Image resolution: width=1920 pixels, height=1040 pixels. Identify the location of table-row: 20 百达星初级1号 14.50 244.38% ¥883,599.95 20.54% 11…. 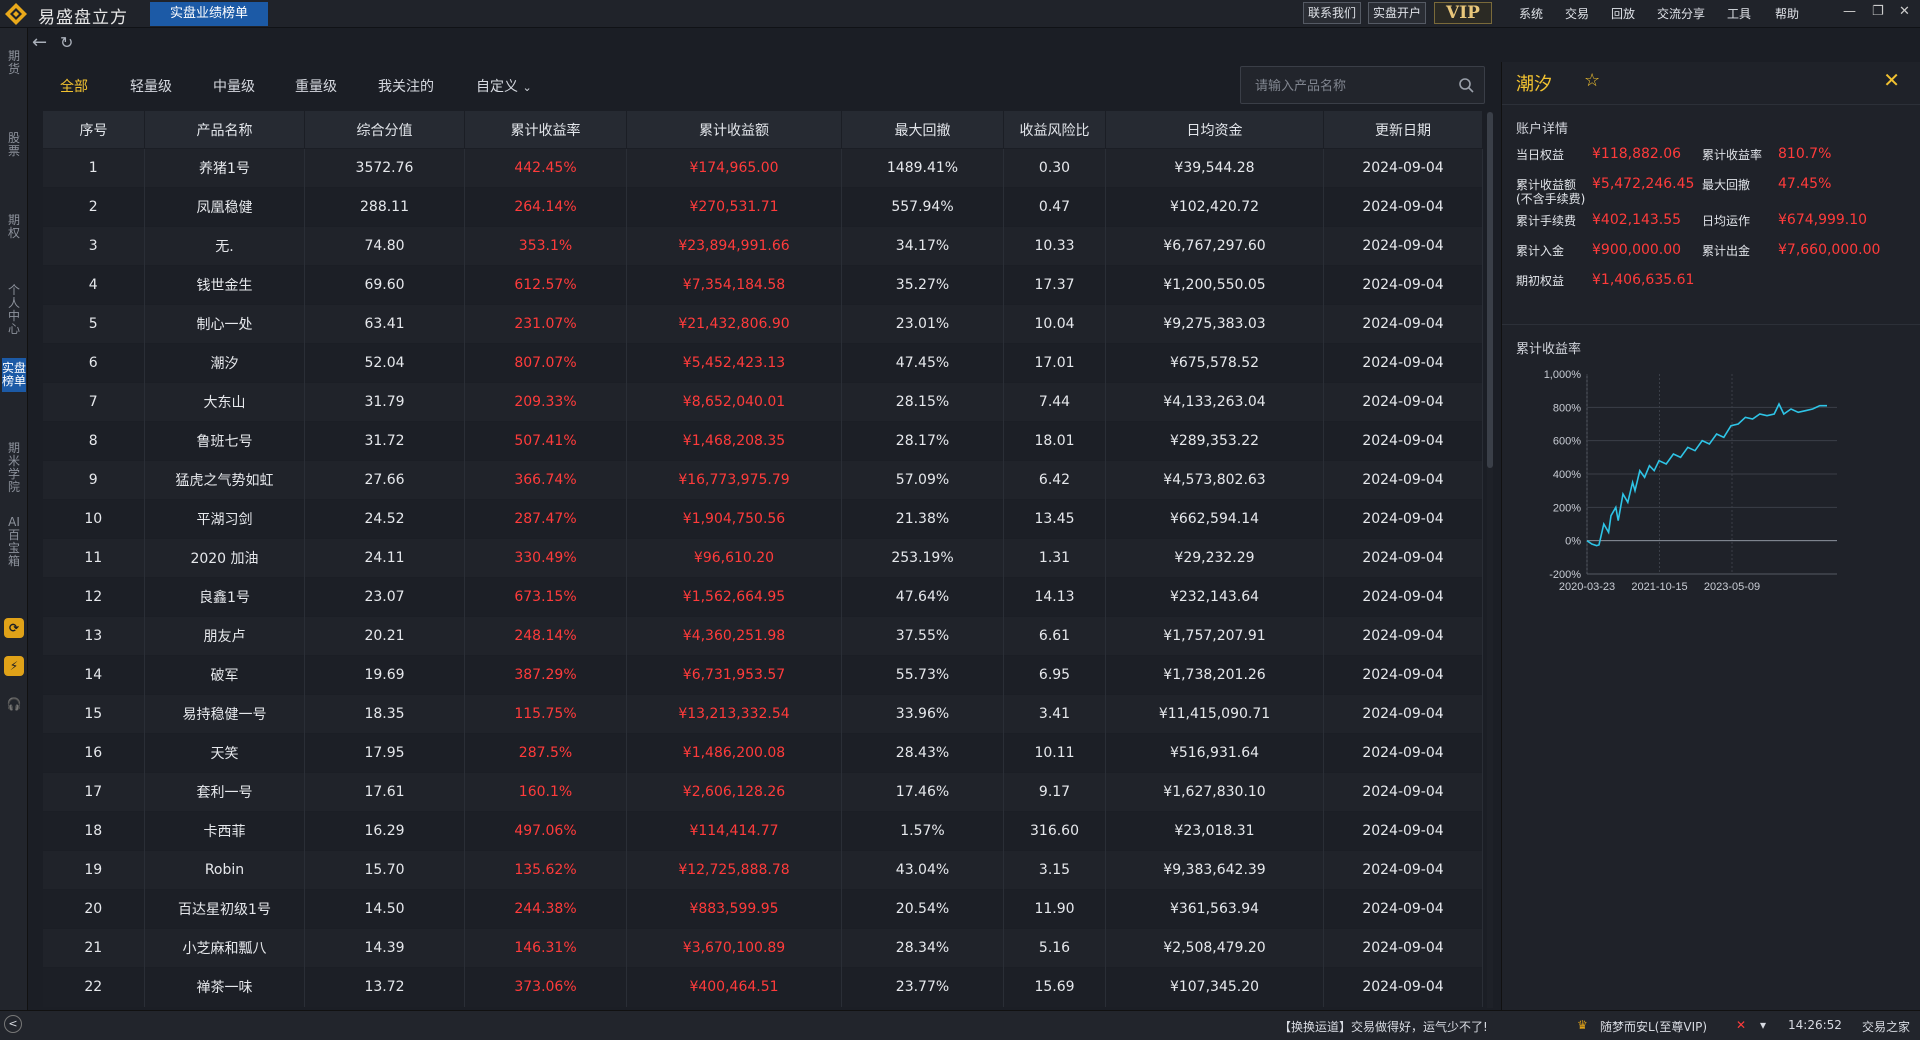
(762, 909).